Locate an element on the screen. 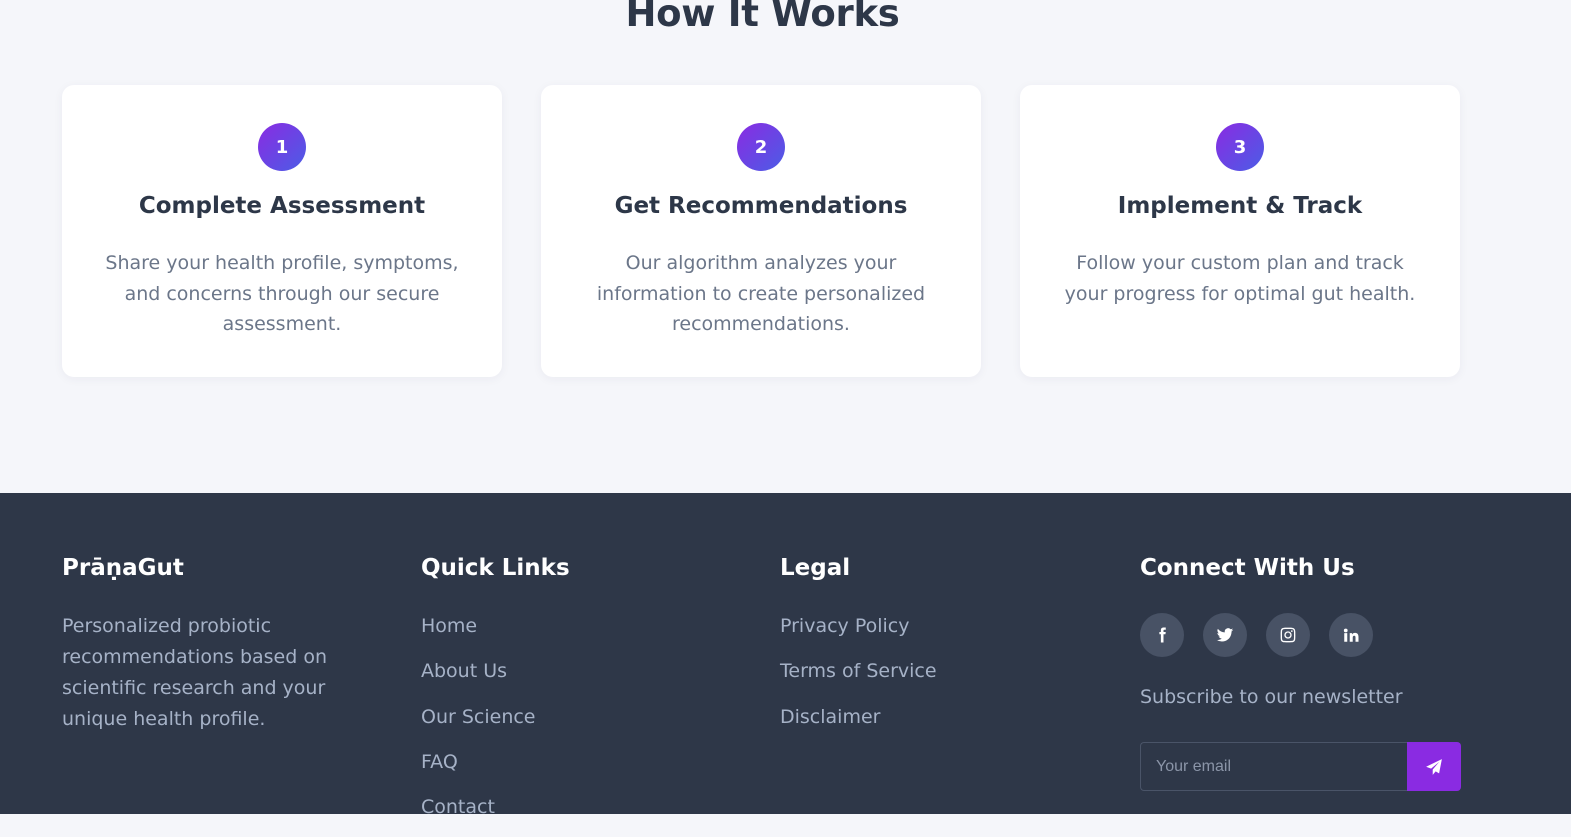 This screenshot has height=837, width=1571. step-title: Complete Assessment is located at coordinates (282, 206).